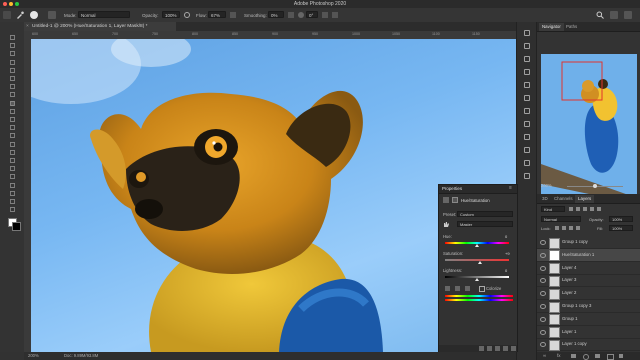  What do you see at coordinates (621, 228) in the screenshot?
I see `fill-field: 100%` at bounding box center [621, 228].